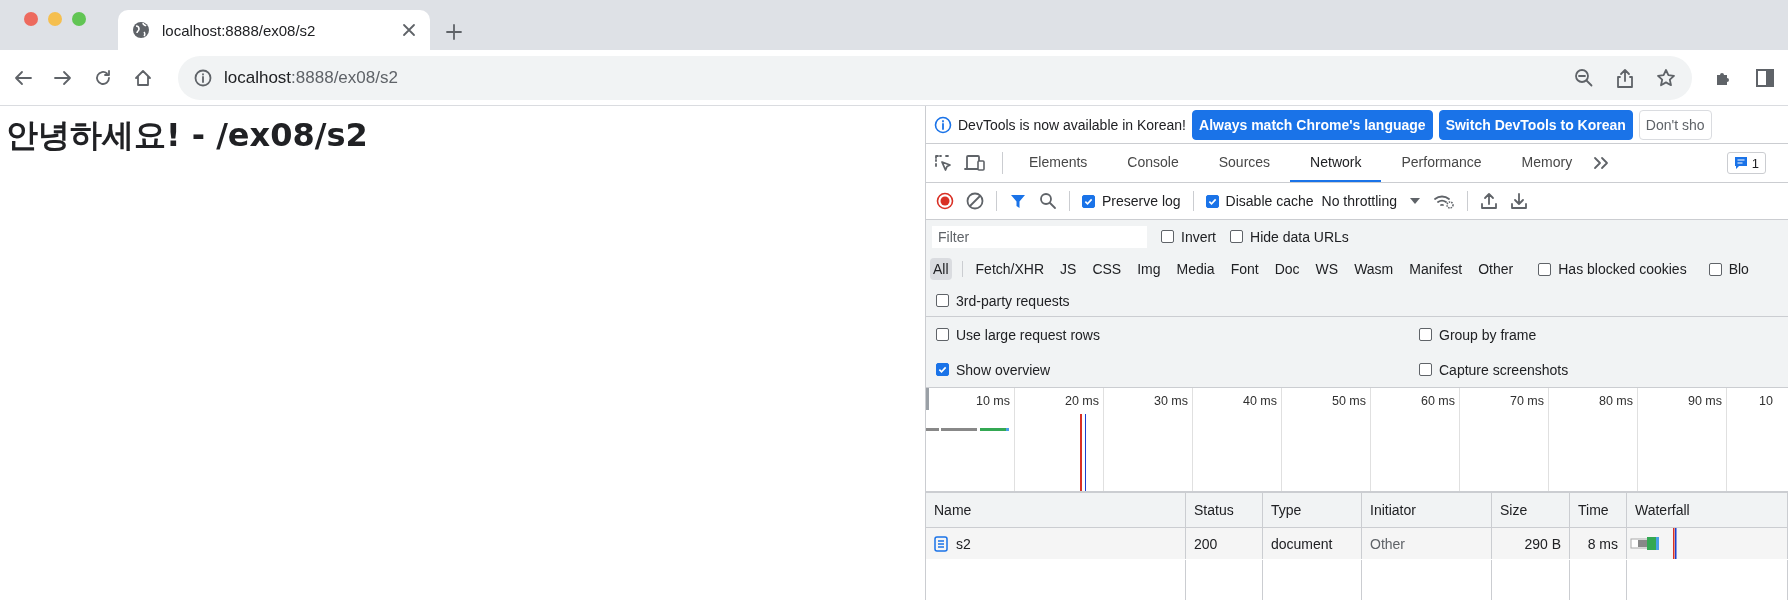 Image resolution: width=1788 pixels, height=600 pixels. Describe the element at coordinates (1198, 236) in the screenshot. I see `checkbox-label: Invert` at that location.